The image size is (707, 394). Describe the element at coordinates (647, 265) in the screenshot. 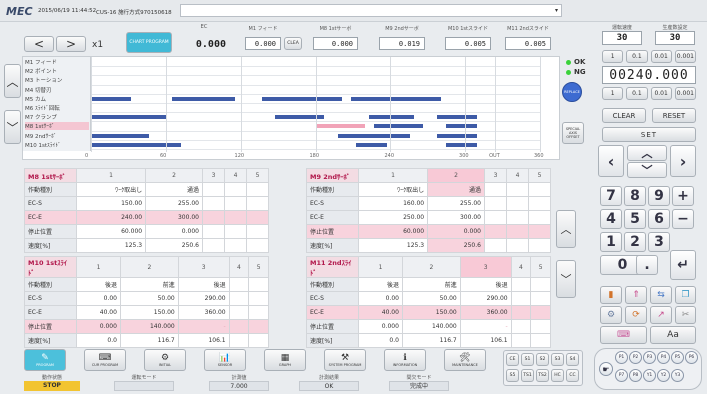

I see `keypad-key: .` at that location.